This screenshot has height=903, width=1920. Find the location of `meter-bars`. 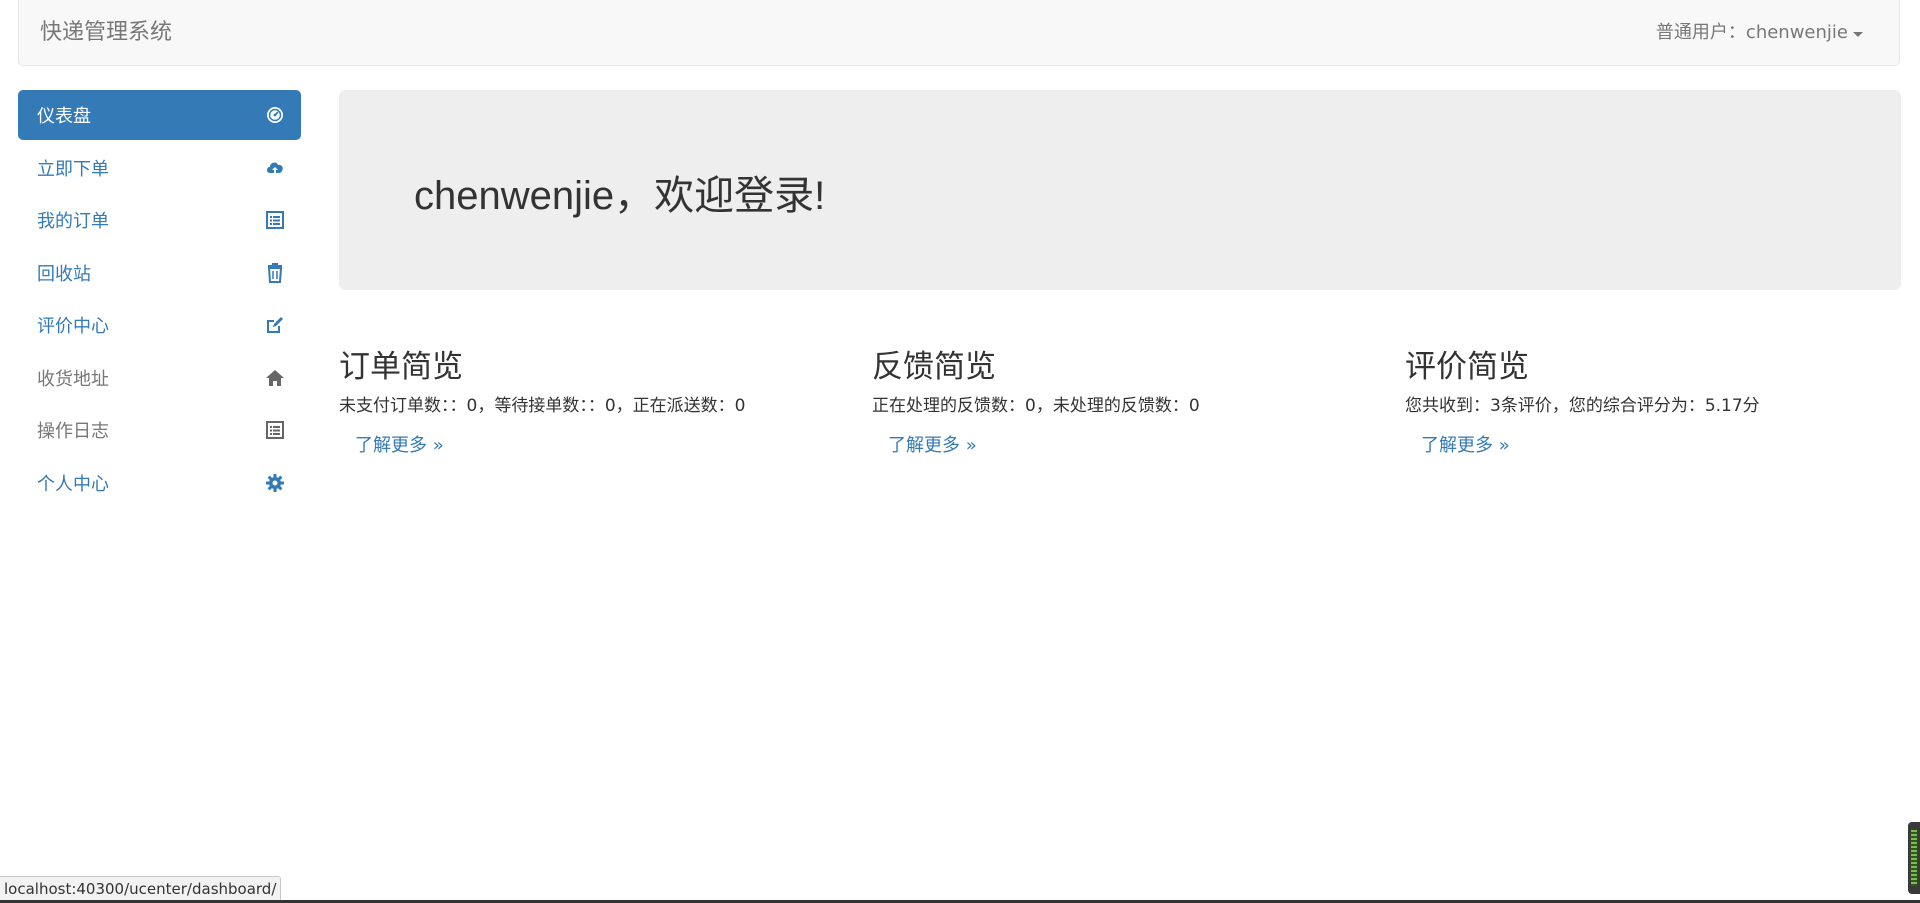

meter-bars is located at coordinates (1914, 858).